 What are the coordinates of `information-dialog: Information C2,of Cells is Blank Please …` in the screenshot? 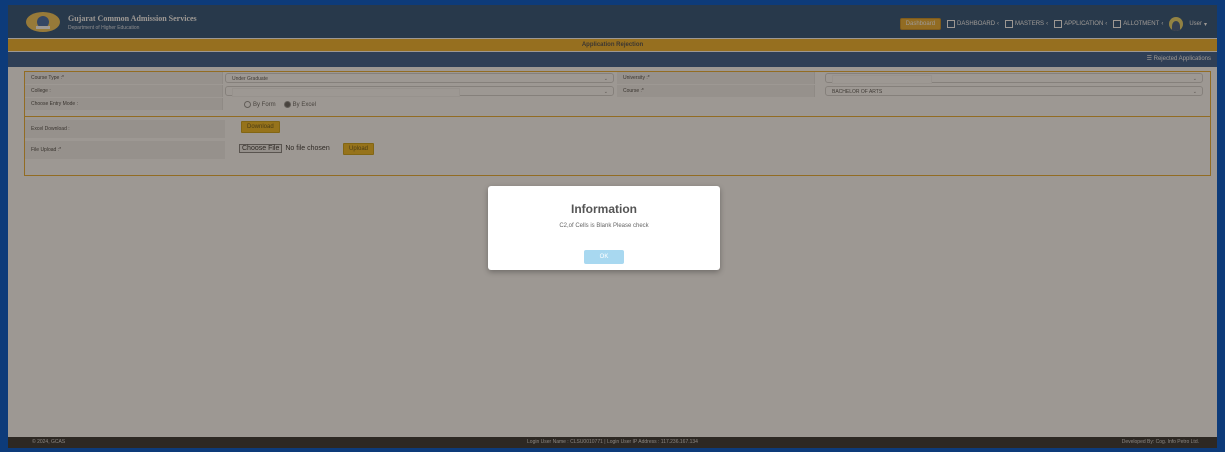 It's located at (604, 228).